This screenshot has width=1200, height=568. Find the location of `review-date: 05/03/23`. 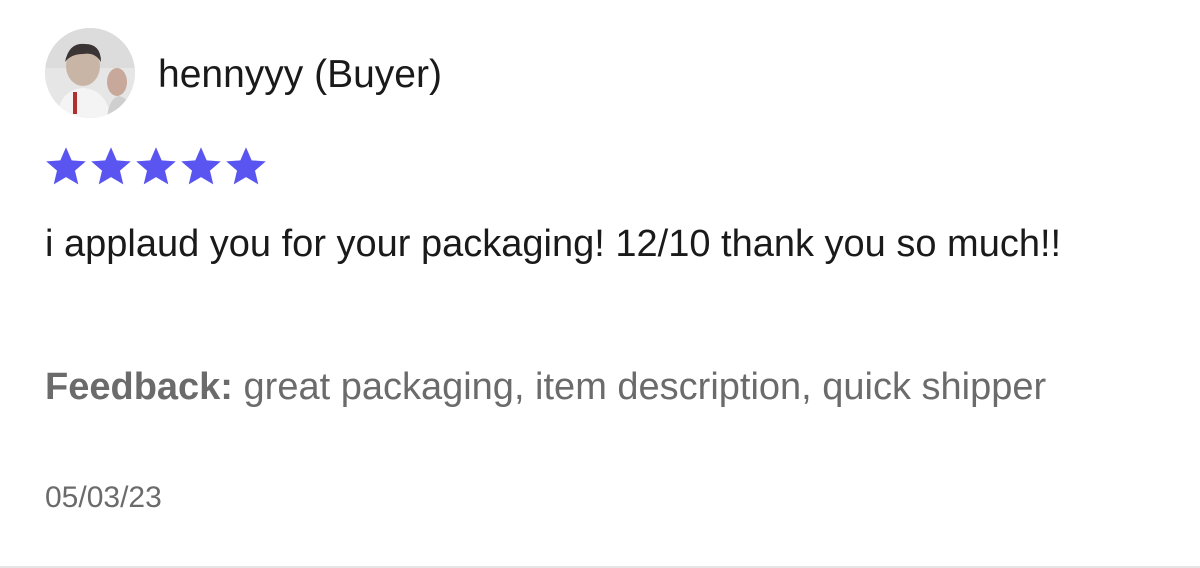

review-date: 05/03/23 is located at coordinates (103, 497).